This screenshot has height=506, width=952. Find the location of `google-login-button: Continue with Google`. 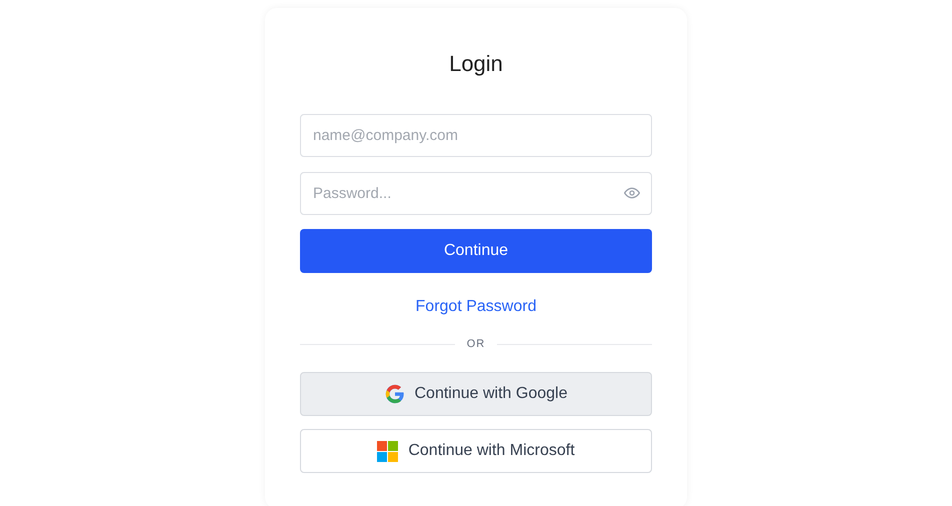

google-login-button: Continue with Google is located at coordinates (476, 394).